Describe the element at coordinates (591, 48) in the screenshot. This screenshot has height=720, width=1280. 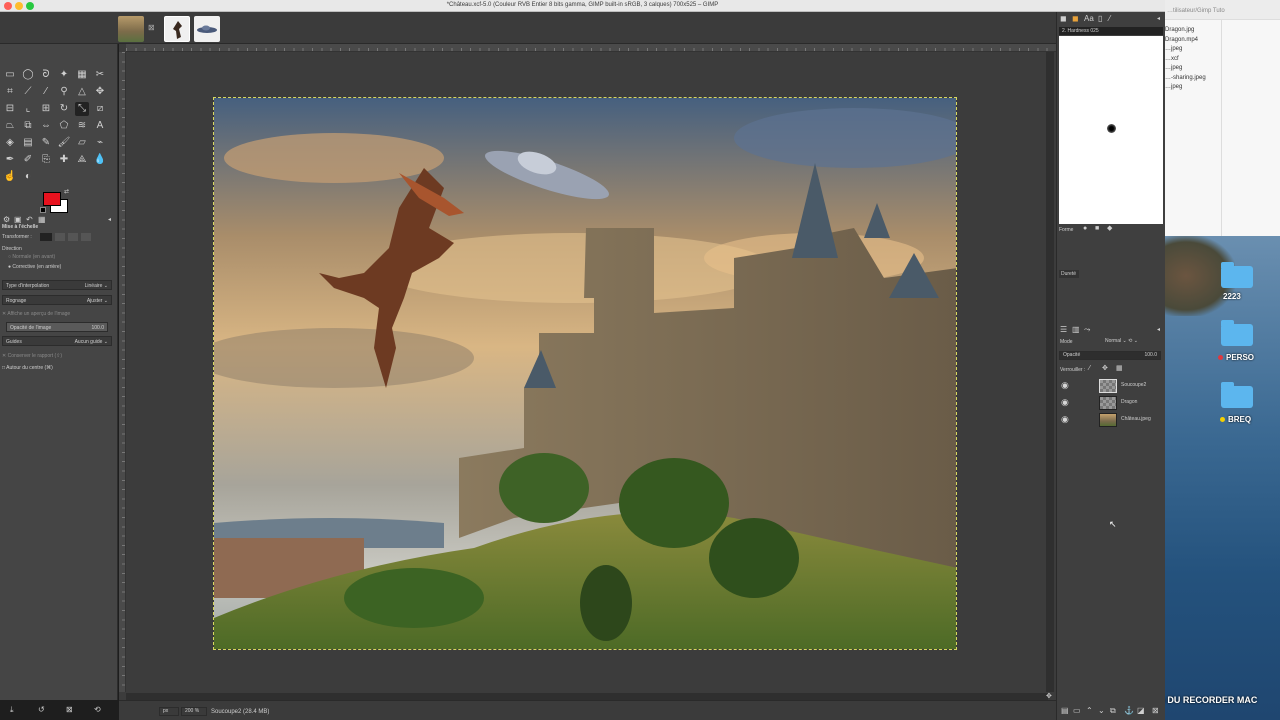
I see `horizontal-ruler` at that location.